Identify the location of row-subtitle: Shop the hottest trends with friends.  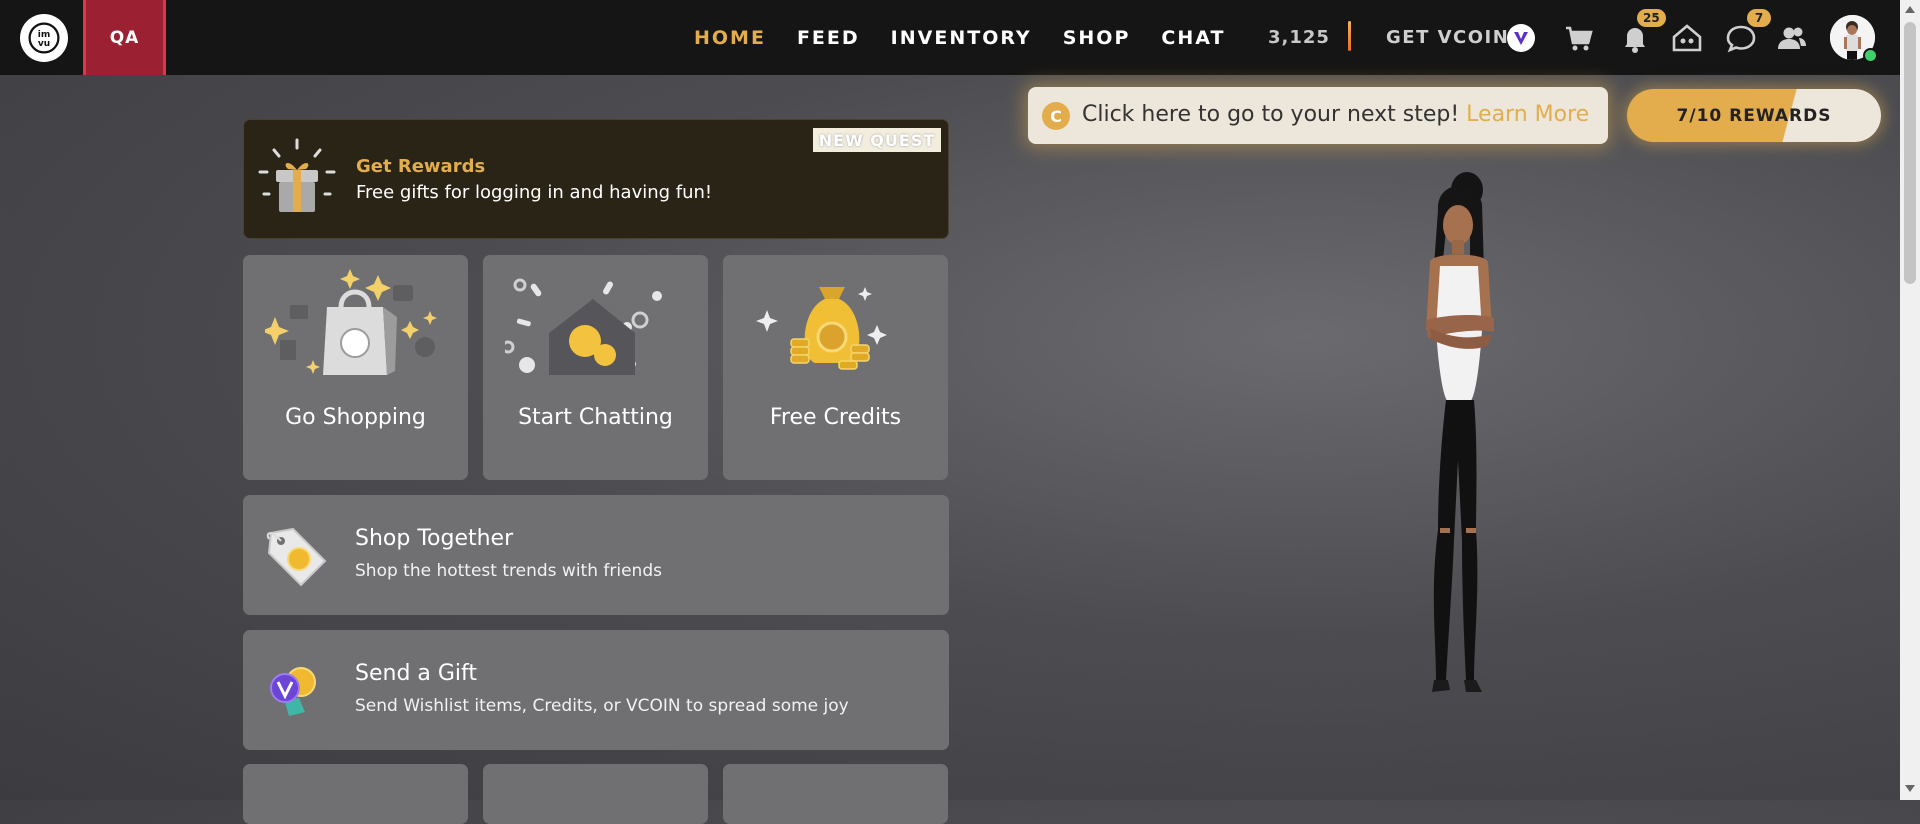
(508, 571).